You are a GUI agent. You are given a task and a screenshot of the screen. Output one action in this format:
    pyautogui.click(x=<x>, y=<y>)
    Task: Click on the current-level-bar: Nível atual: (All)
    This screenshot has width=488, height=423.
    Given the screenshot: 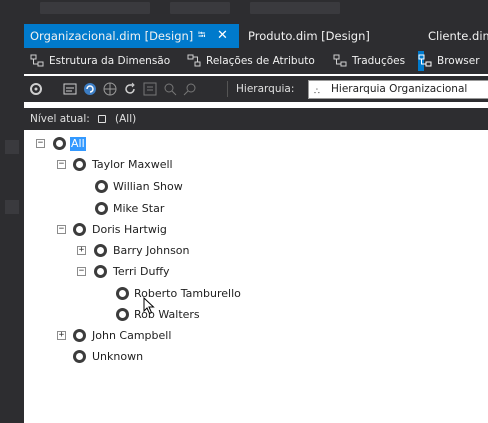 What is the action you would take?
    pyautogui.click(x=256, y=119)
    